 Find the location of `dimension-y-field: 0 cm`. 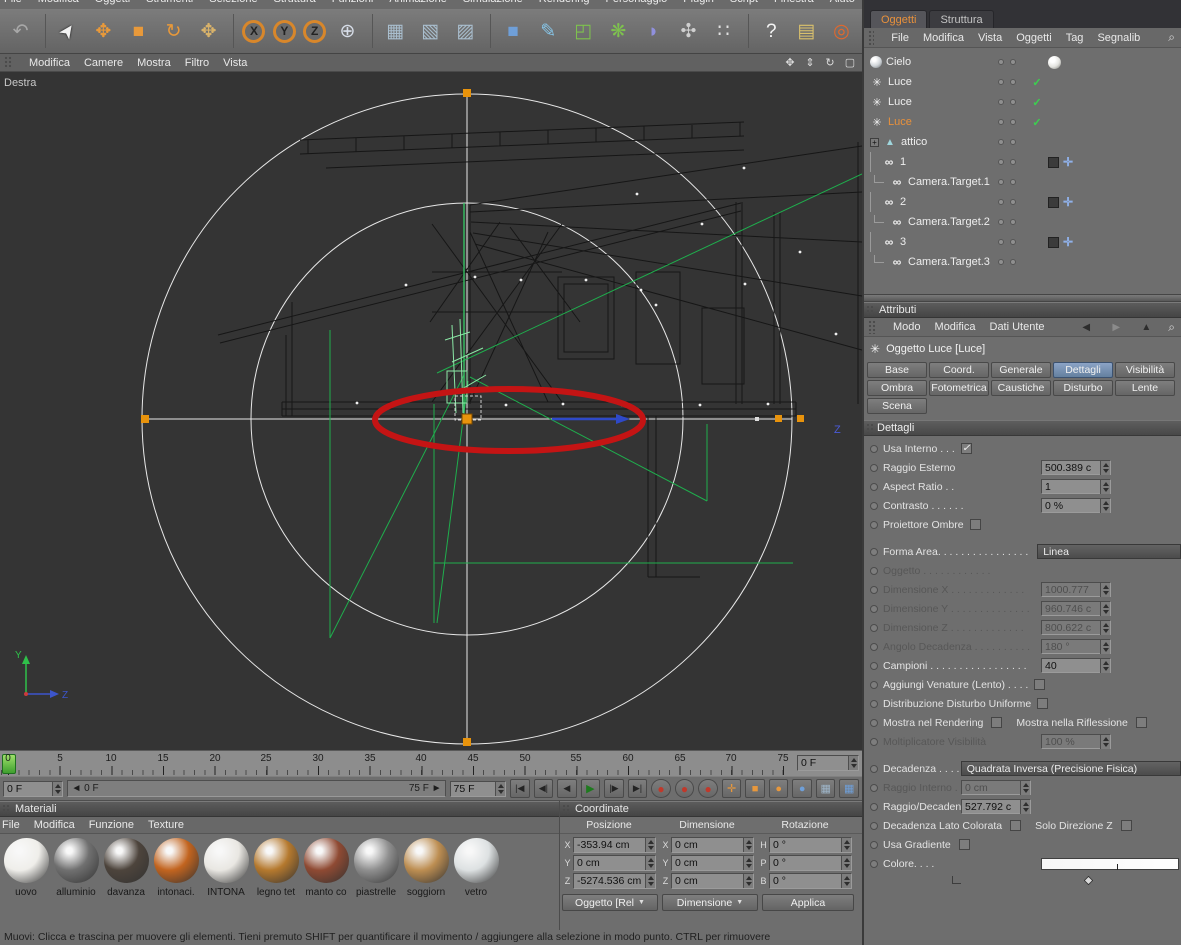

dimension-y-field: 0 cm is located at coordinates (712, 863).